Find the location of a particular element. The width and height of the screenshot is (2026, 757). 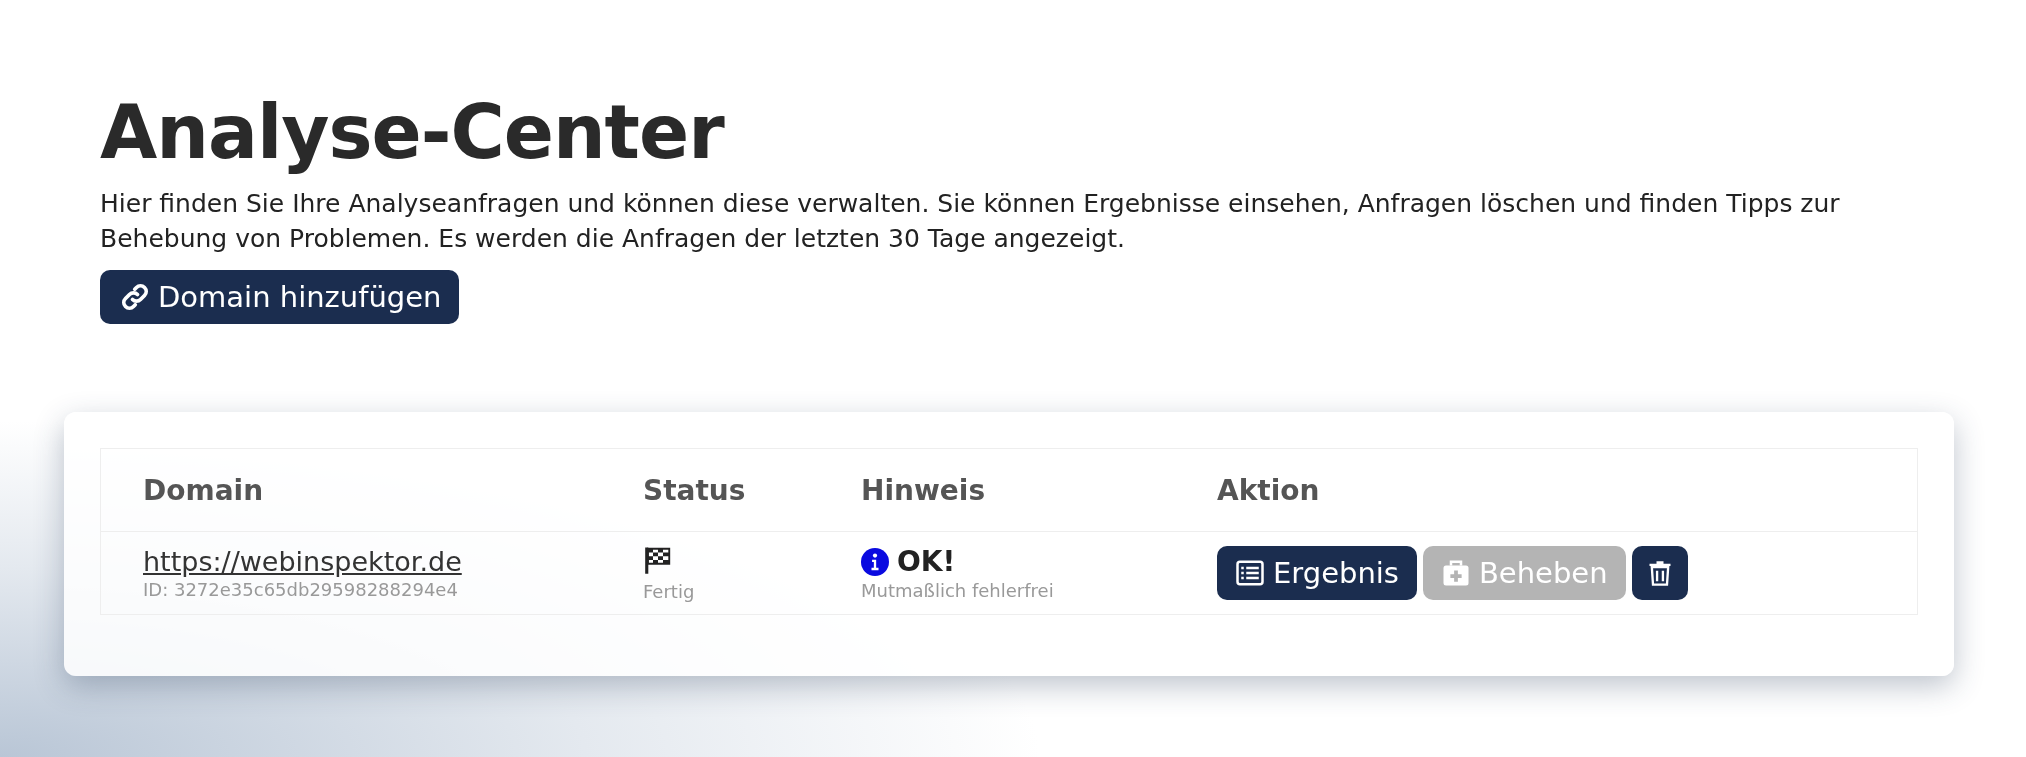

delete-button is located at coordinates (1659, 573).